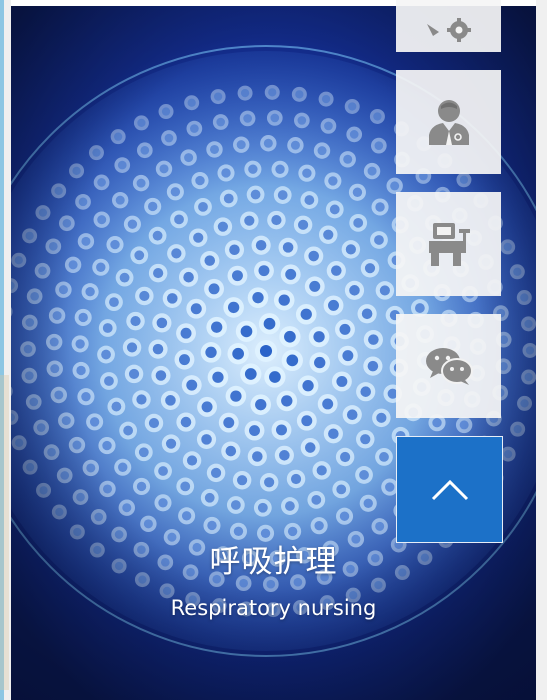 The height and width of the screenshot is (700, 547). I want to click on chevron-up-icon, so click(449, 489).